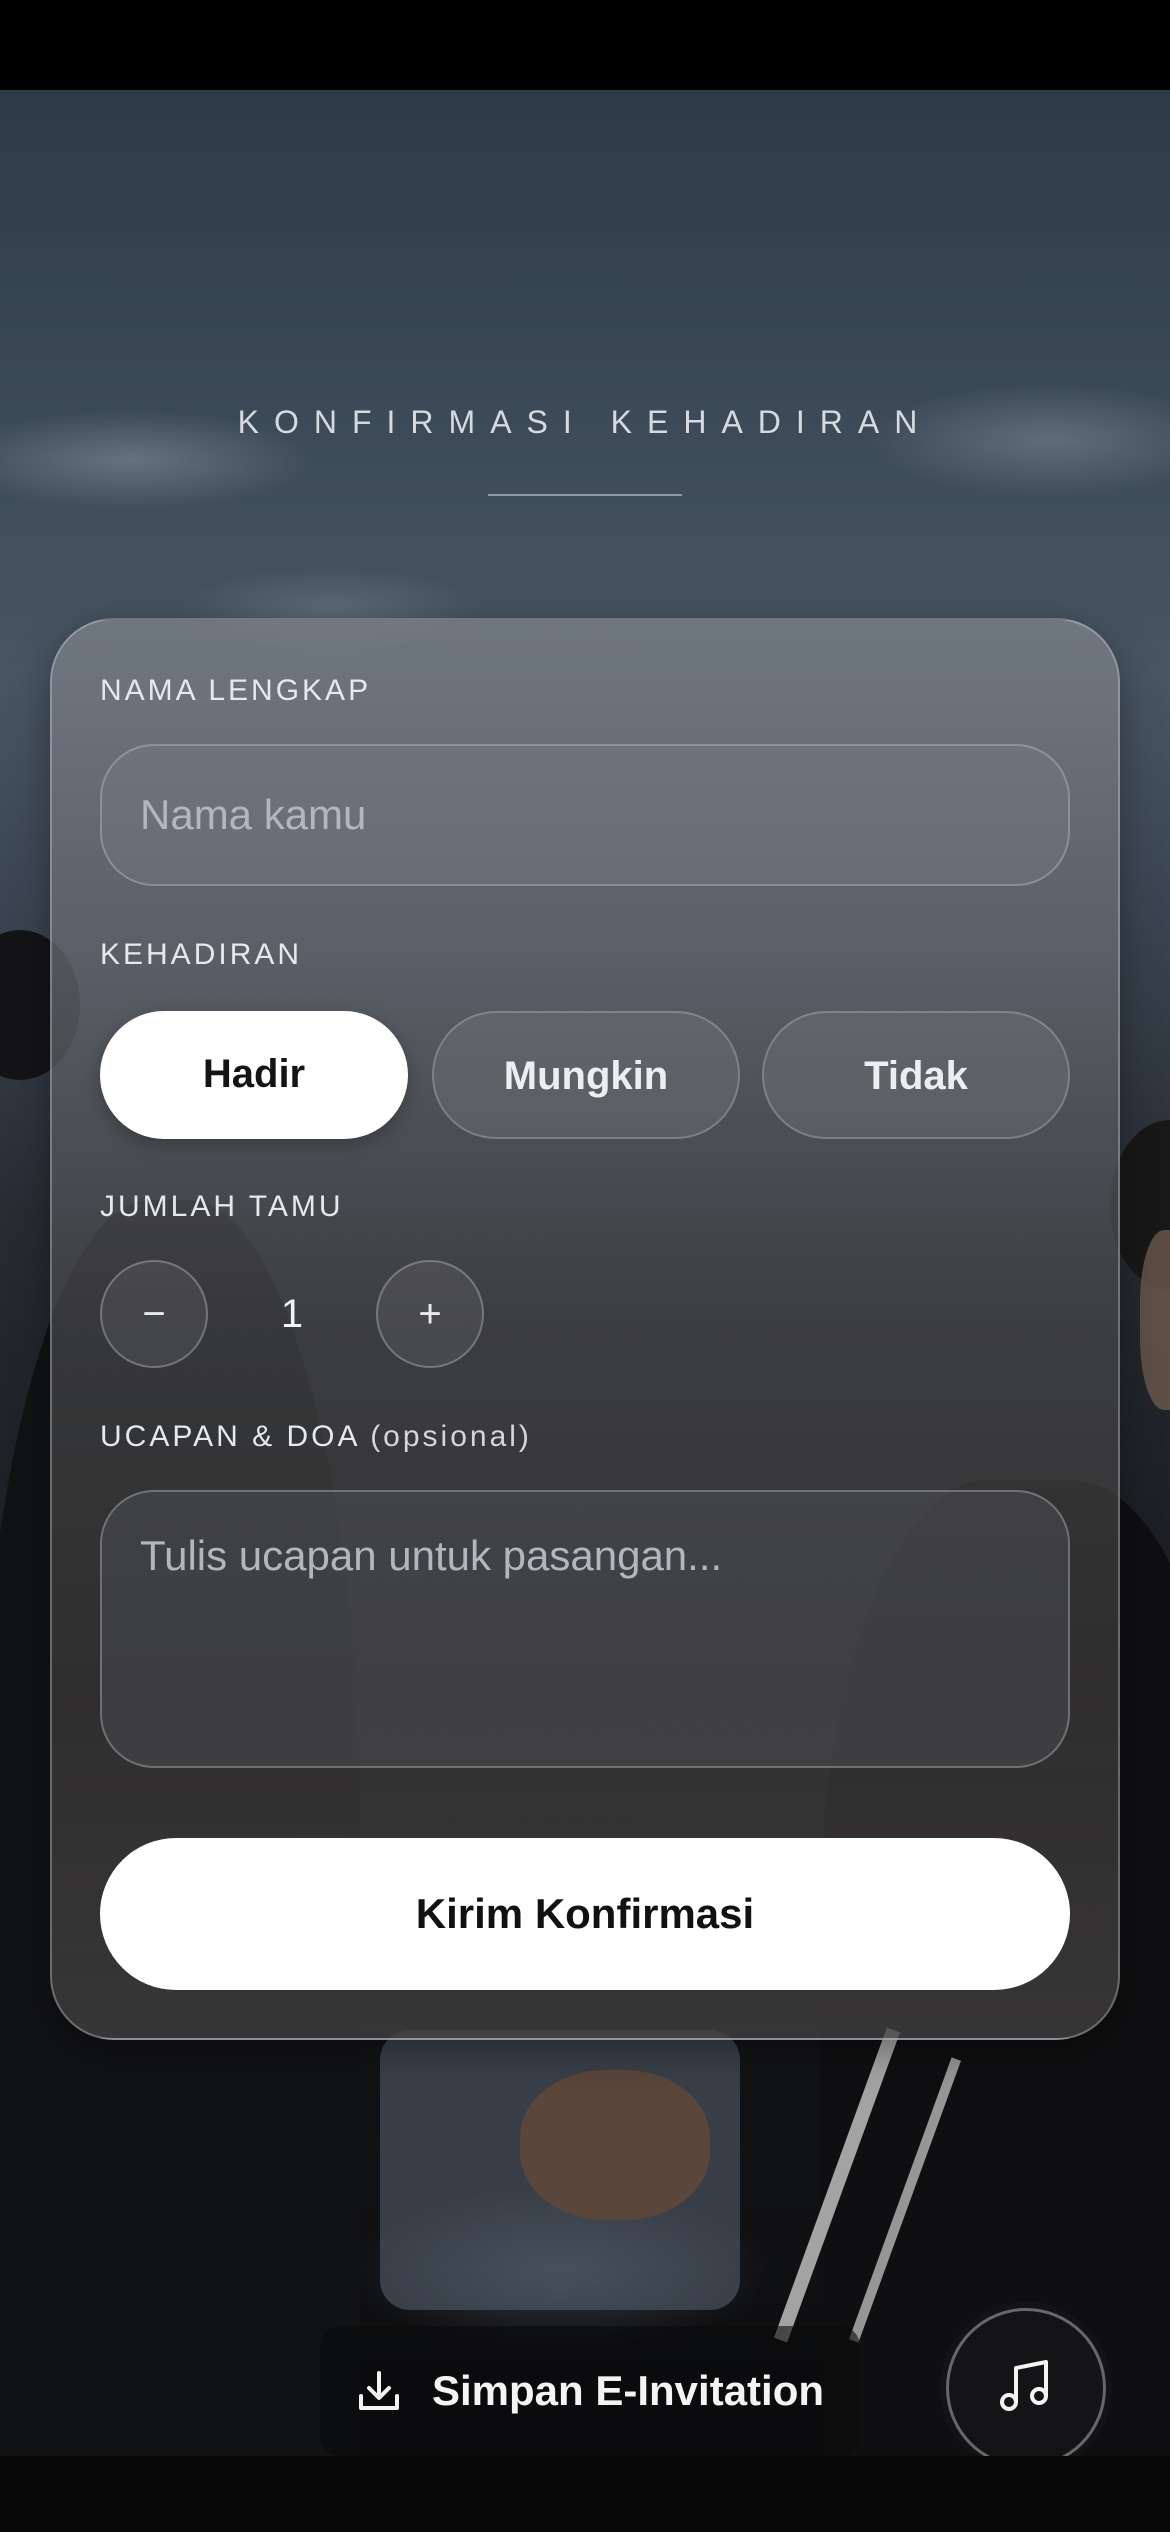  I want to click on attendance-option-mungkin: Mungkin, so click(586, 1075).